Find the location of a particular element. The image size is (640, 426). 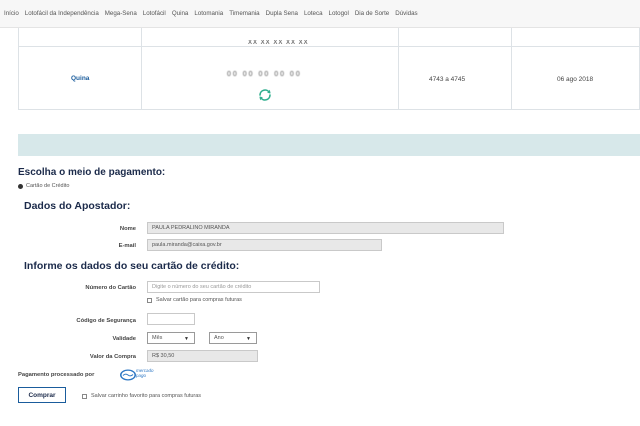

valor-field: R$ 30,50 is located at coordinates (202, 356).